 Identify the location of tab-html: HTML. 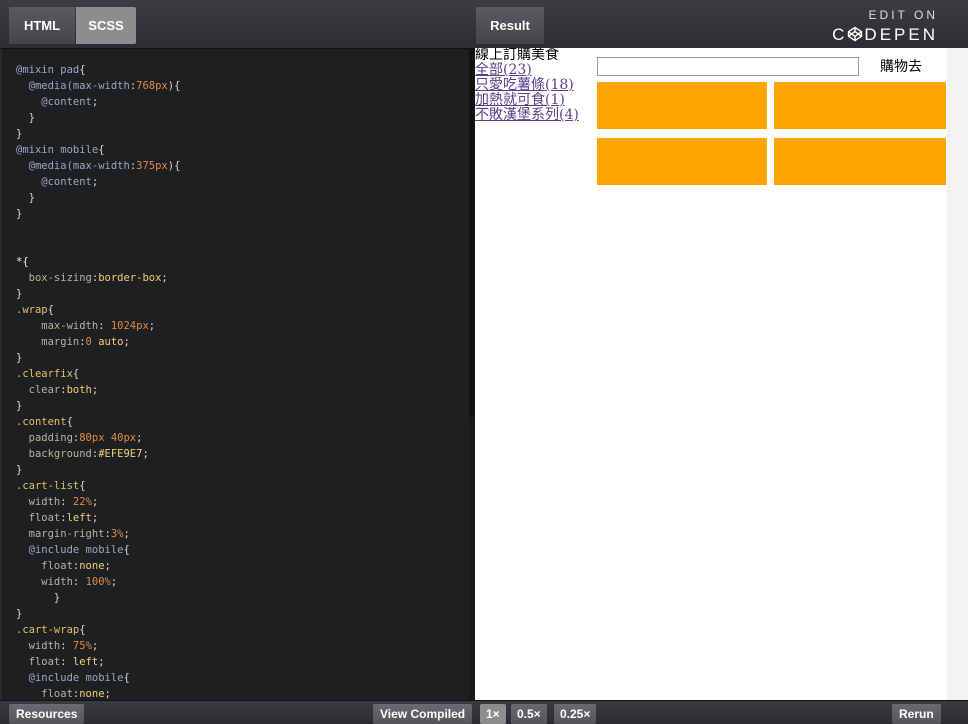
(42, 25).